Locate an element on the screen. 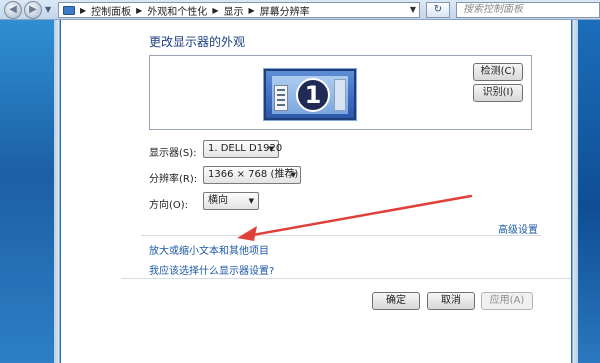  breadcrumb-item-display: 显示 is located at coordinates (233, 10).